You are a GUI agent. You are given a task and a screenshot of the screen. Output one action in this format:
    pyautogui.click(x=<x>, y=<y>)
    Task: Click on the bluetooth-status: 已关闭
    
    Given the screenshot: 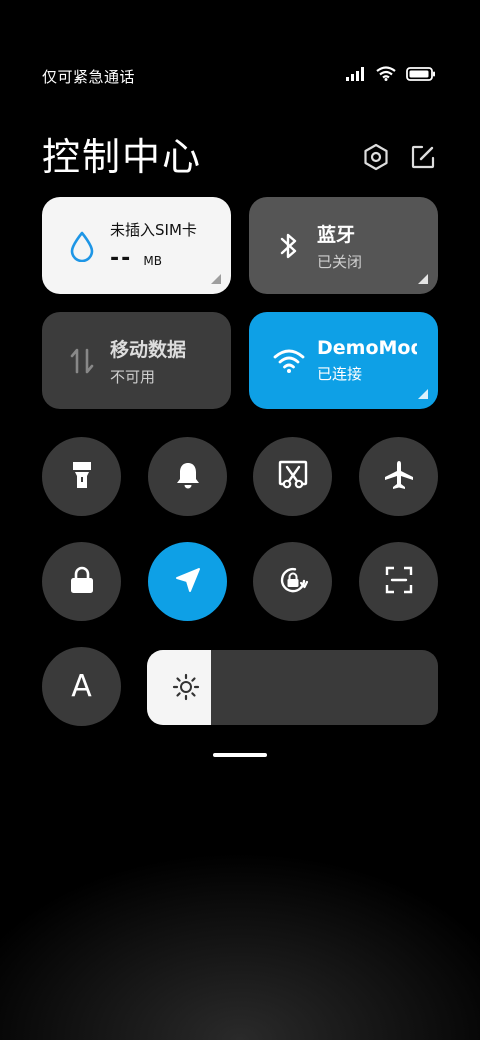 What is the action you would take?
    pyautogui.click(x=340, y=261)
    